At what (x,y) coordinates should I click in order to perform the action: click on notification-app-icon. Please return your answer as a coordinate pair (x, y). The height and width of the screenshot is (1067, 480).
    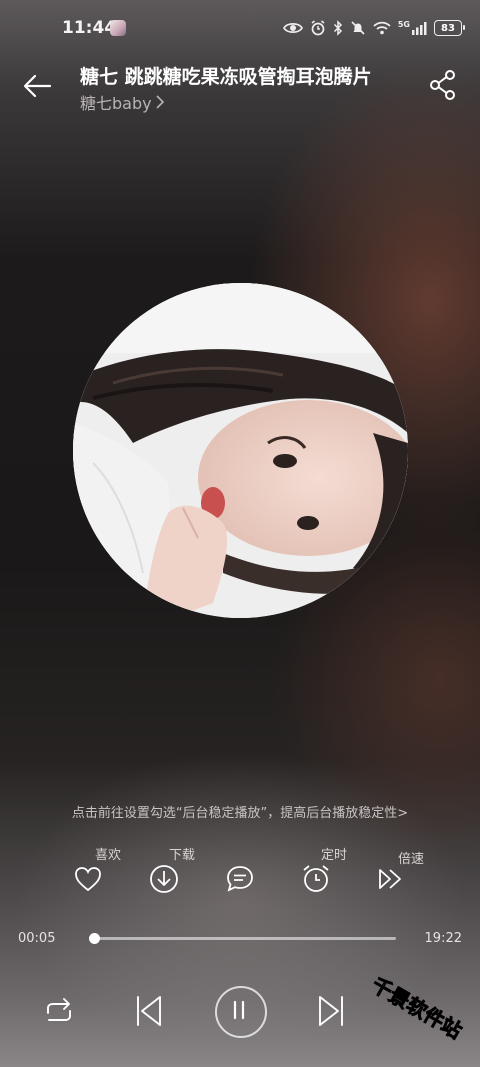
    Looking at the image, I should click on (118, 28).